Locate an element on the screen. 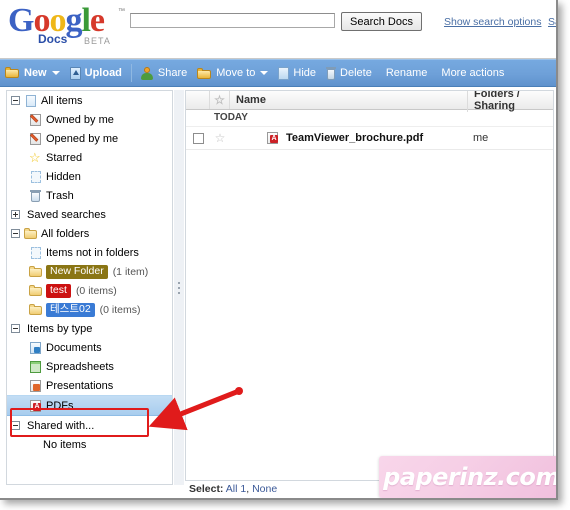 The image size is (570, 510). rename-button: Rename is located at coordinates (405, 73).